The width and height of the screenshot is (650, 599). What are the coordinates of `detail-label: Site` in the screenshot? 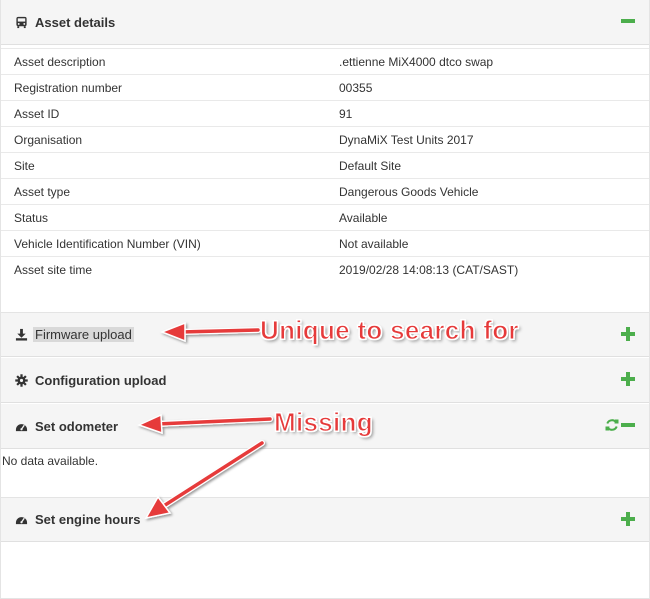 It's located at (24, 165).